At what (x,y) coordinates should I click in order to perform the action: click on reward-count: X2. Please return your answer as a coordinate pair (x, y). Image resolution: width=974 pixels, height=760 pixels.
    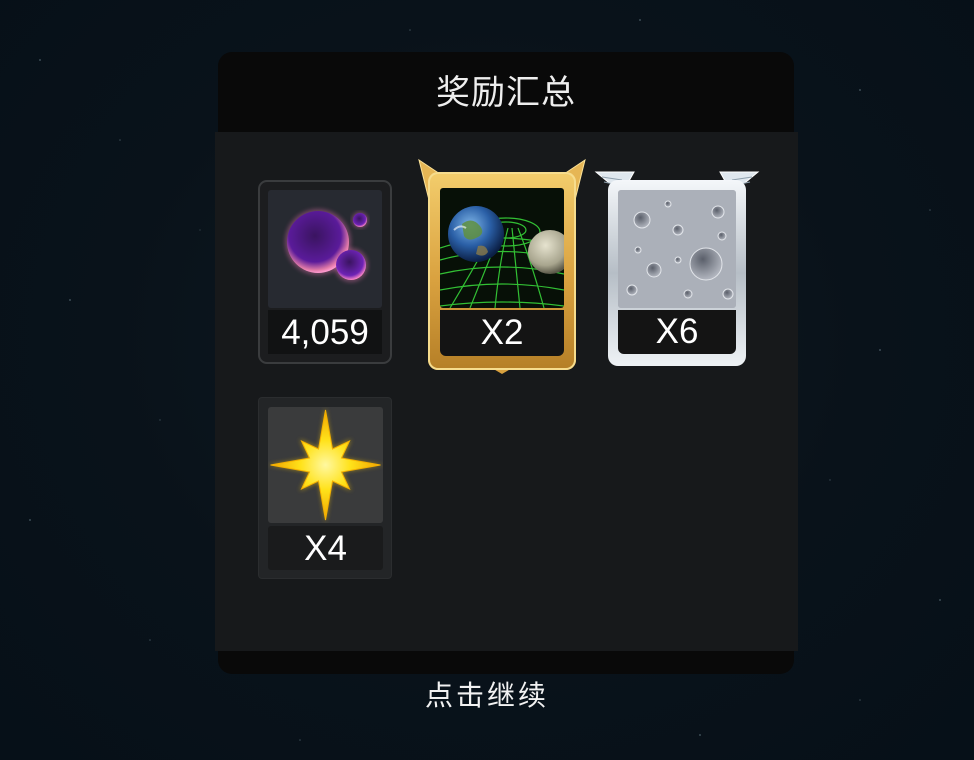
    Looking at the image, I should click on (502, 333).